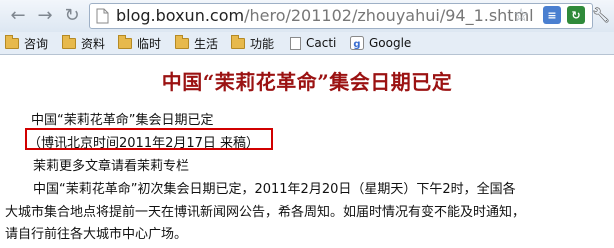 The image size is (614, 248). I want to click on reload-icon: ↻, so click(72, 15).